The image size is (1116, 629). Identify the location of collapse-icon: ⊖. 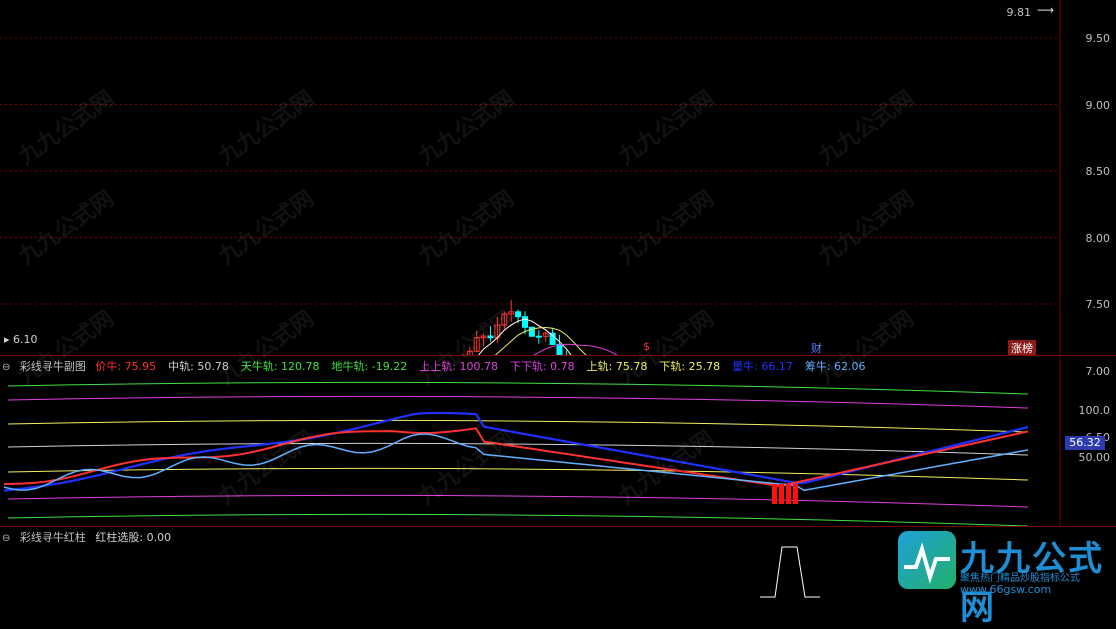
(6, 367).